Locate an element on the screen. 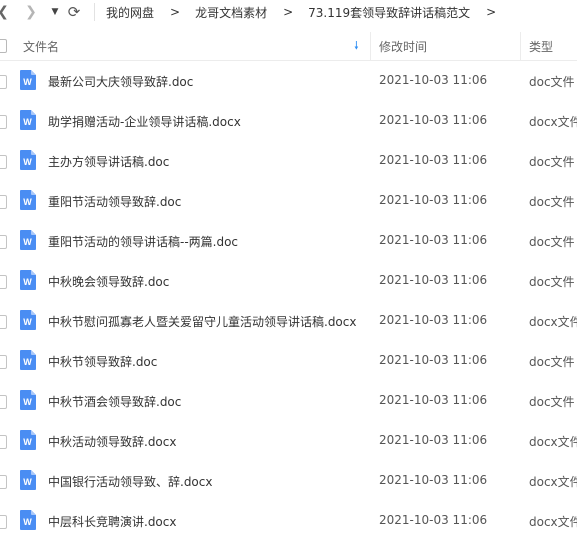 The height and width of the screenshot is (546, 577). file-name: 中秋节酒会领导致辞.doc is located at coordinates (114, 401).